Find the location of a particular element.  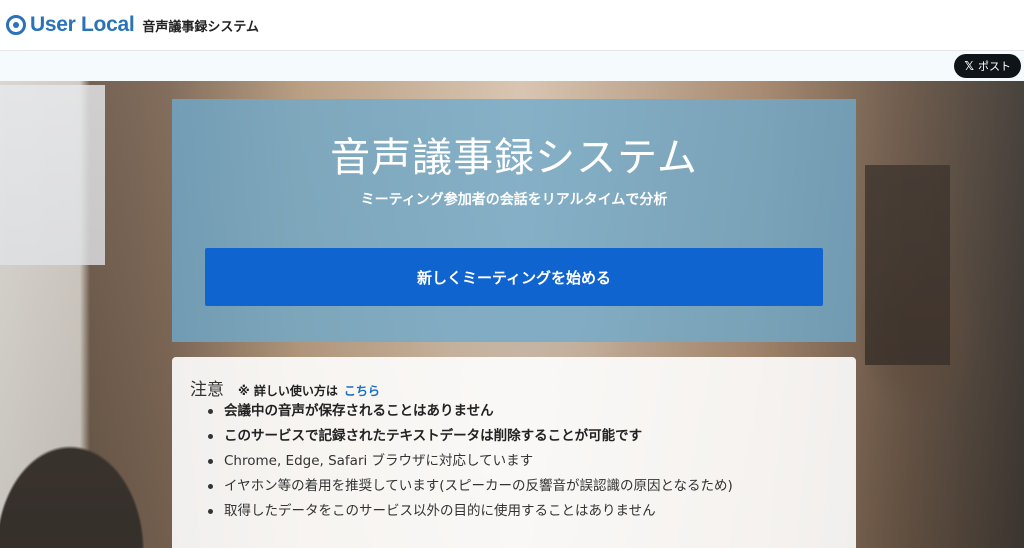

userlocal-logo: User Local is located at coordinates (70, 25).